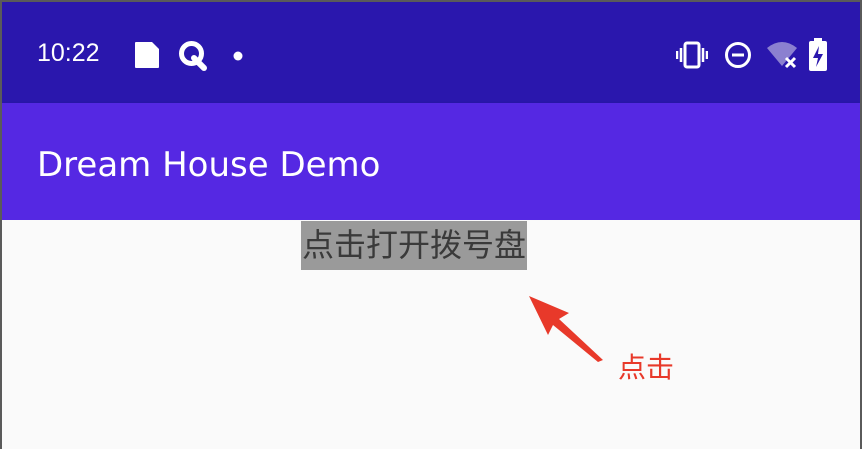 This screenshot has height=449, width=862. I want to click on annotation-arrow-icon, so click(566, 329).